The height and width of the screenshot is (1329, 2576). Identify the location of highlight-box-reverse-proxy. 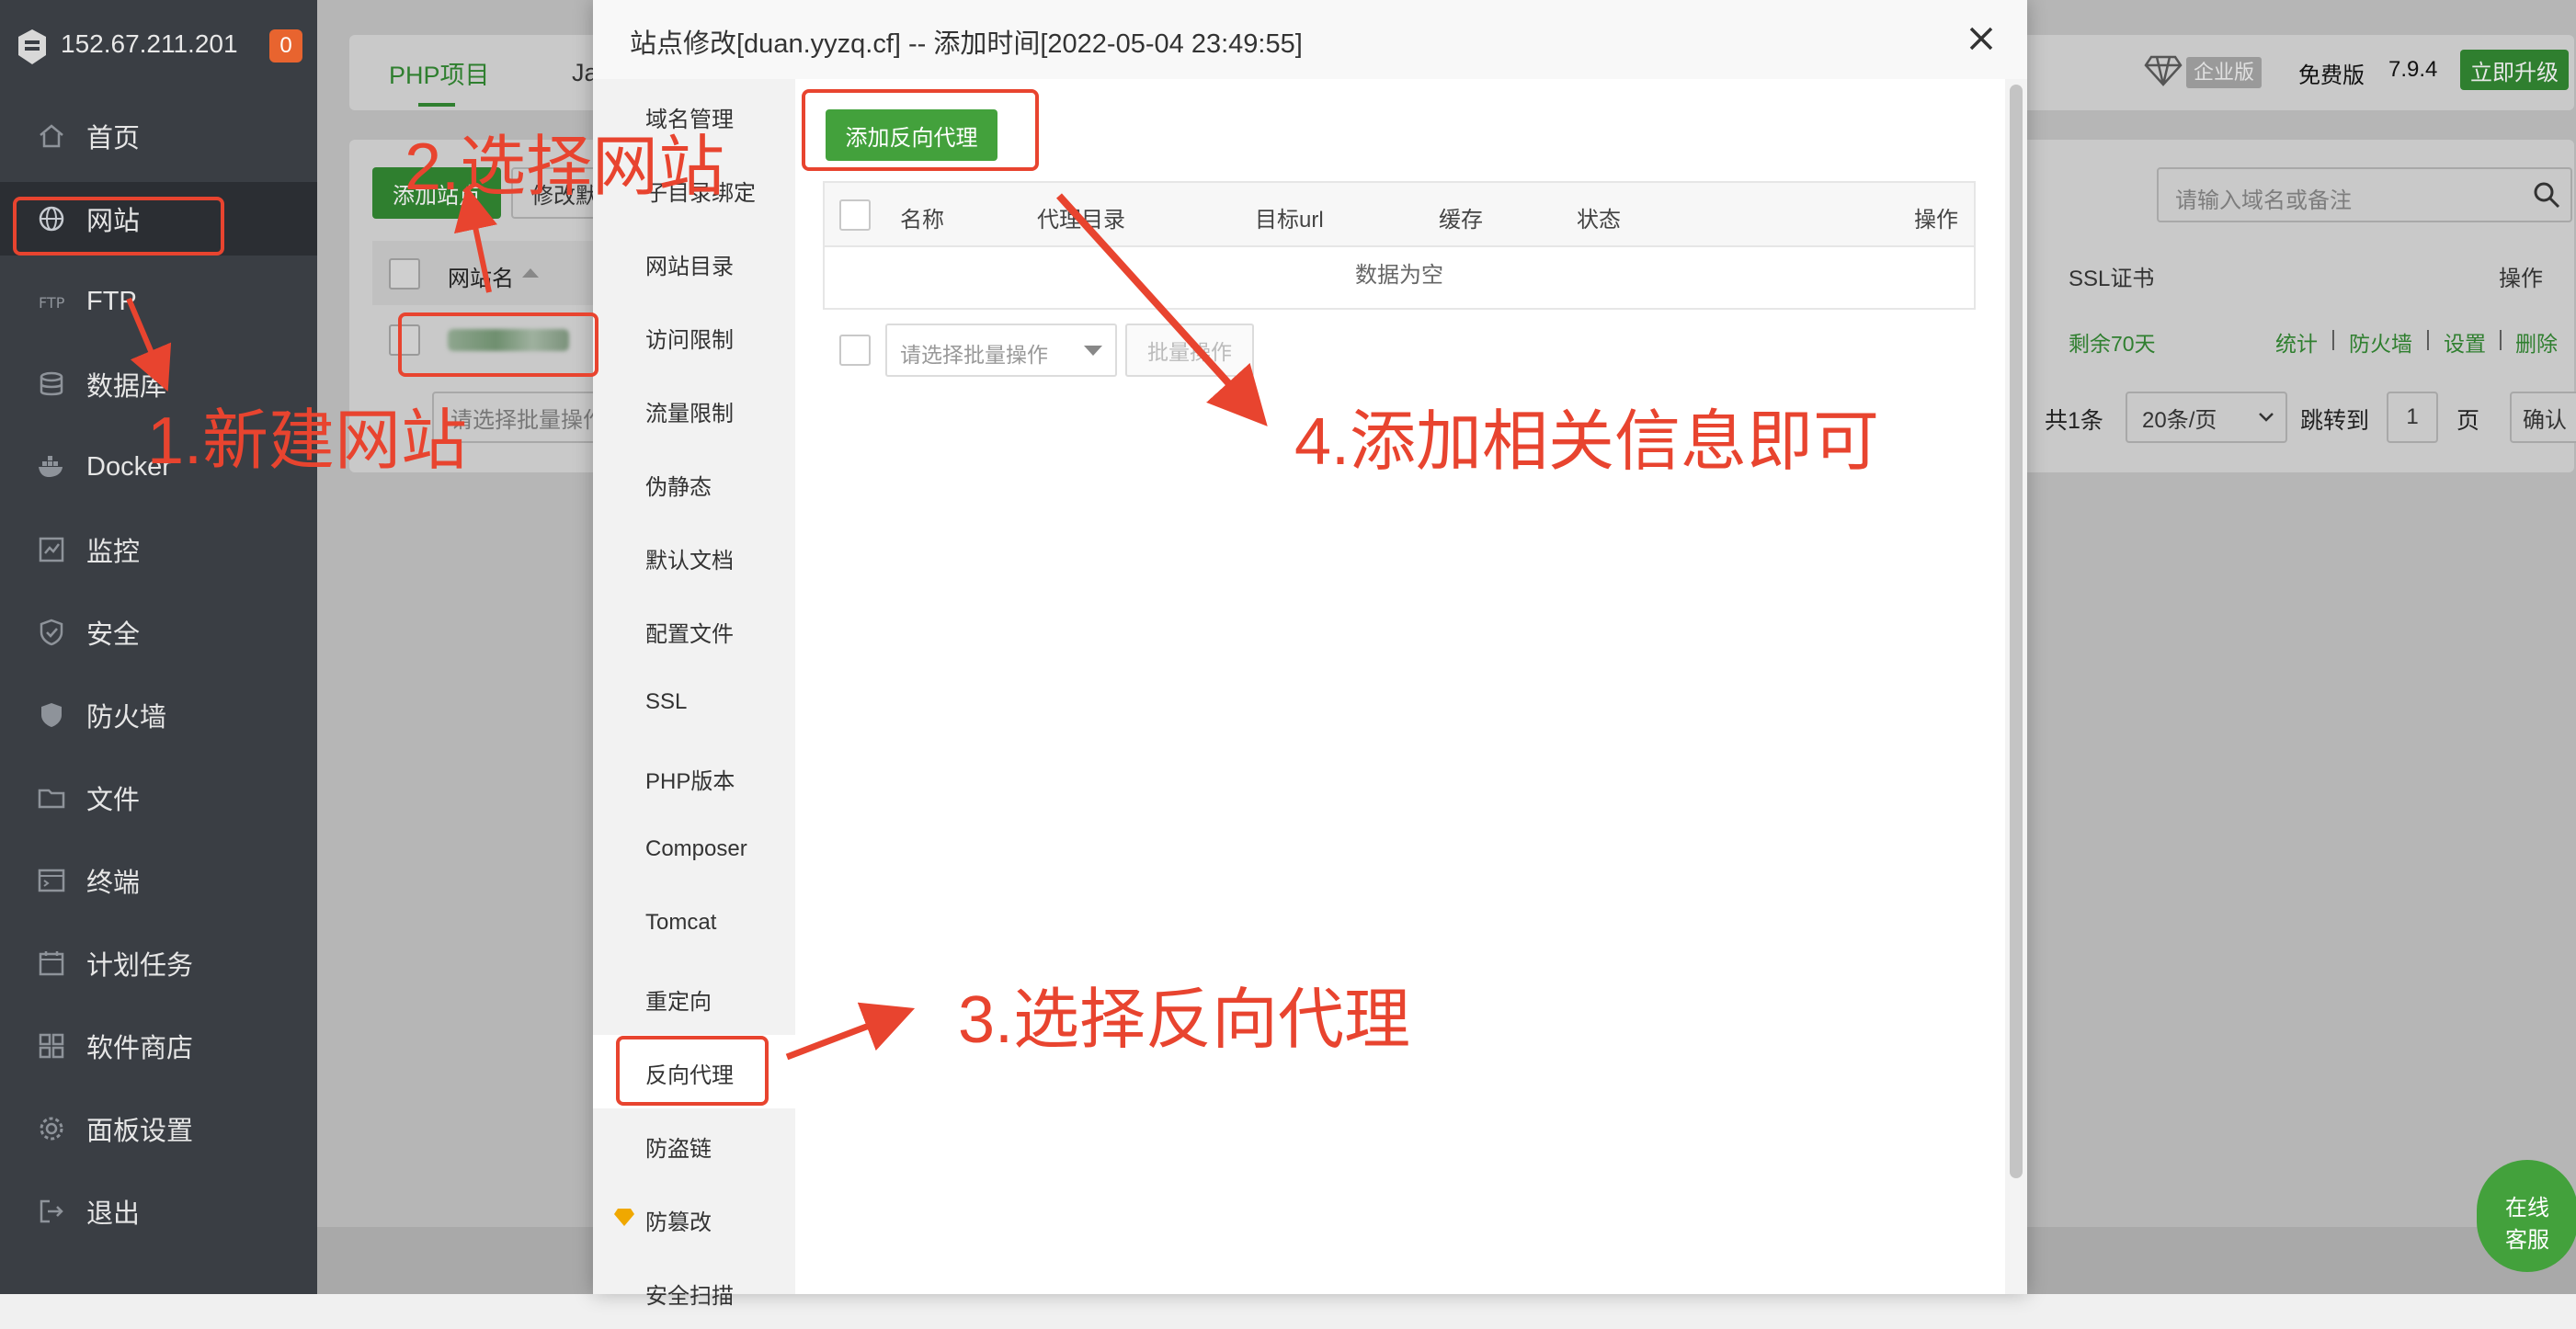
(692, 1071).